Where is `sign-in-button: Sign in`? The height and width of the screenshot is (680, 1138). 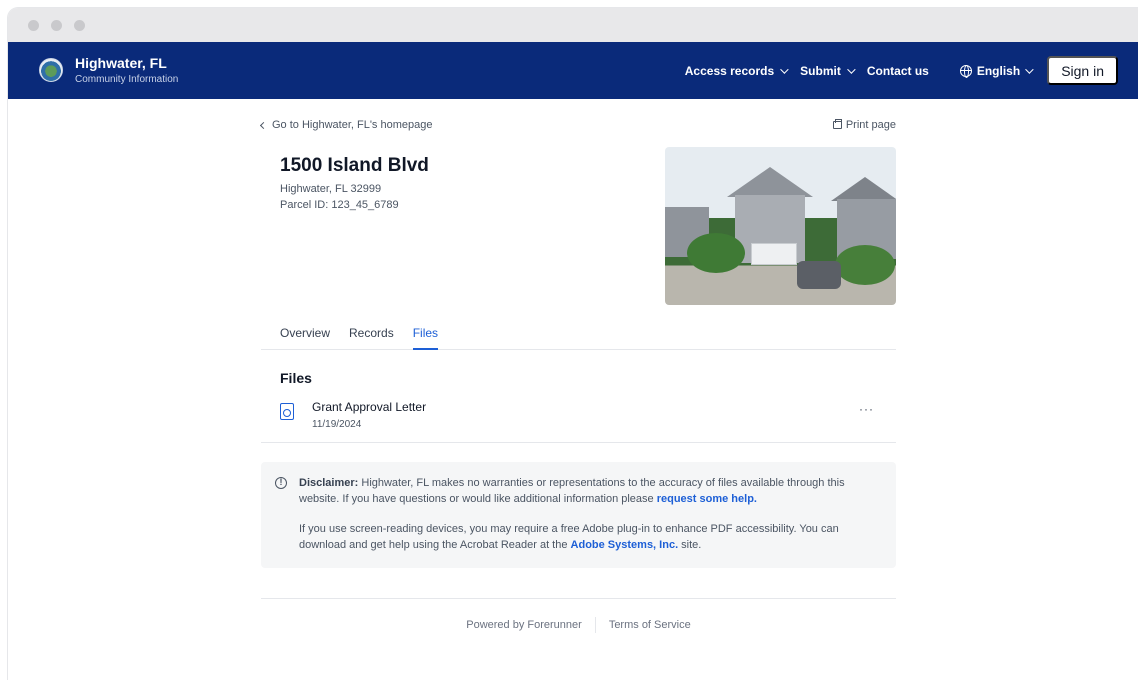 sign-in-button: Sign in is located at coordinates (1082, 70).